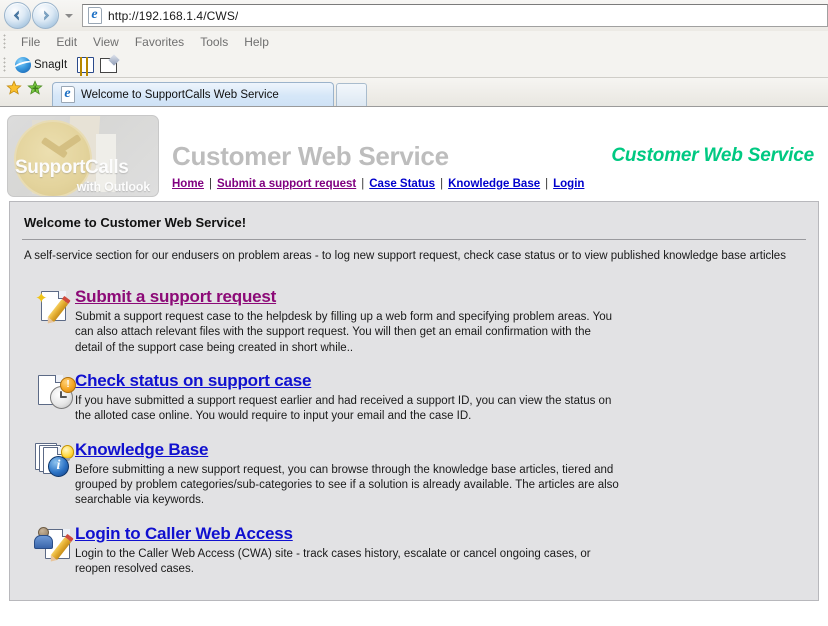 The image size is (828, 626). I want to click on browser-menu-bar: File Edit View Favorites Tools Help, so click(414, 42).